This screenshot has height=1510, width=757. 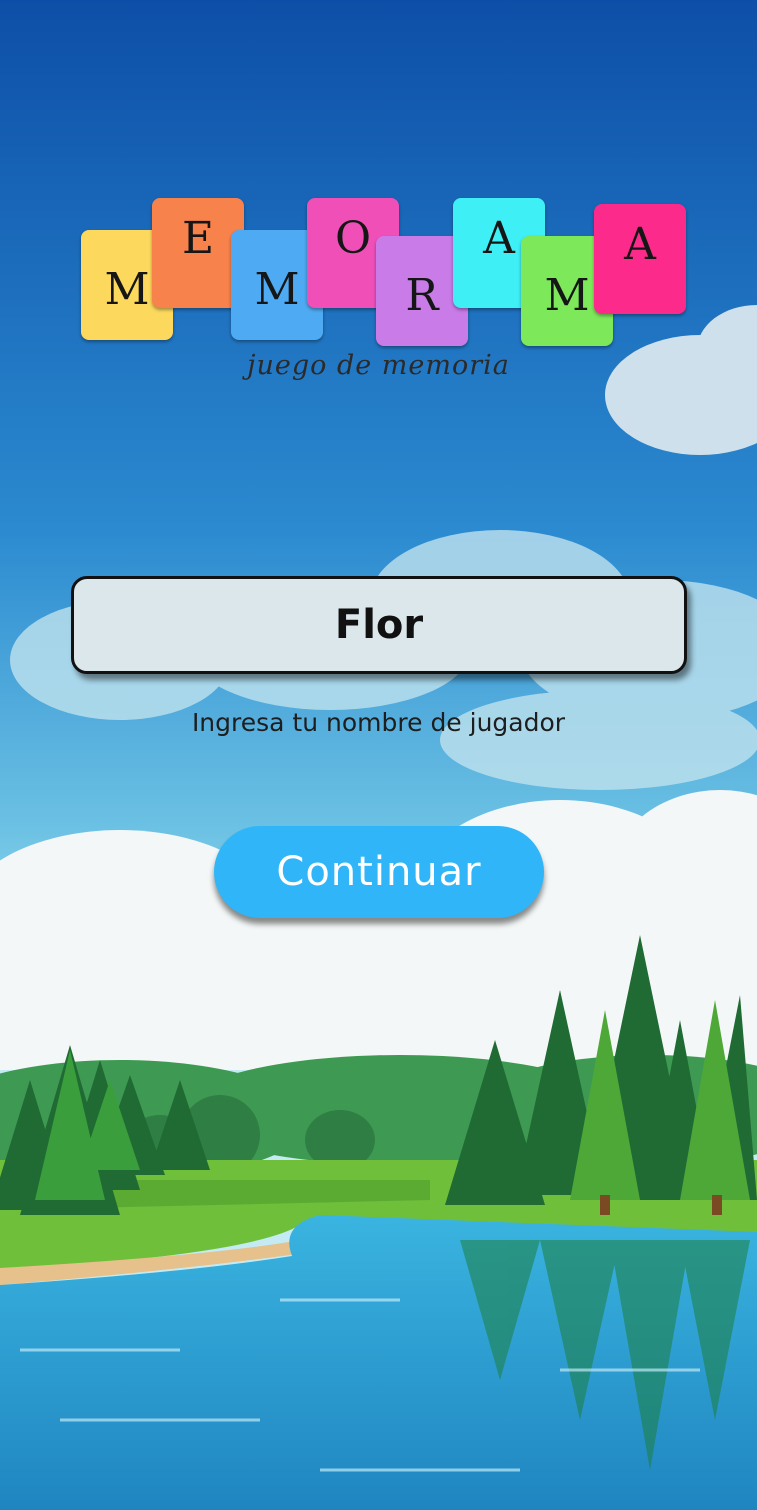 I want to click on player-name-input, so click(x=379, y=625).